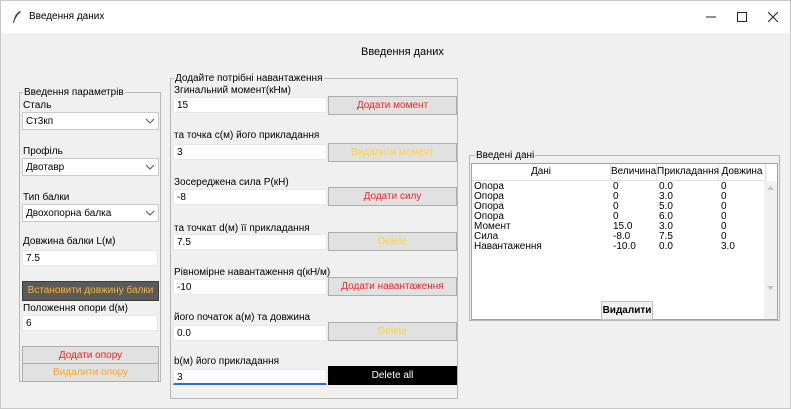  I want to click on moment-label: Згинальний момент(кНм), so click(232, 90).